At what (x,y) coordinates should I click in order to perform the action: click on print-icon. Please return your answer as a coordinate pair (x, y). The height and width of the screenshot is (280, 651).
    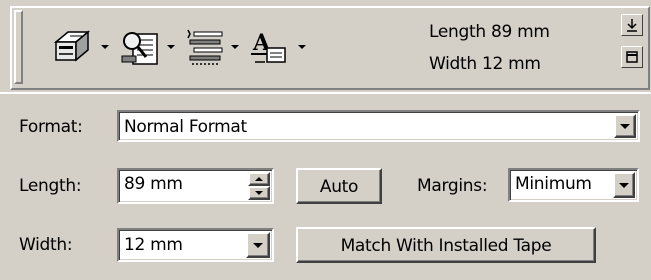
    Looking at the image, I should click on (72, 46).